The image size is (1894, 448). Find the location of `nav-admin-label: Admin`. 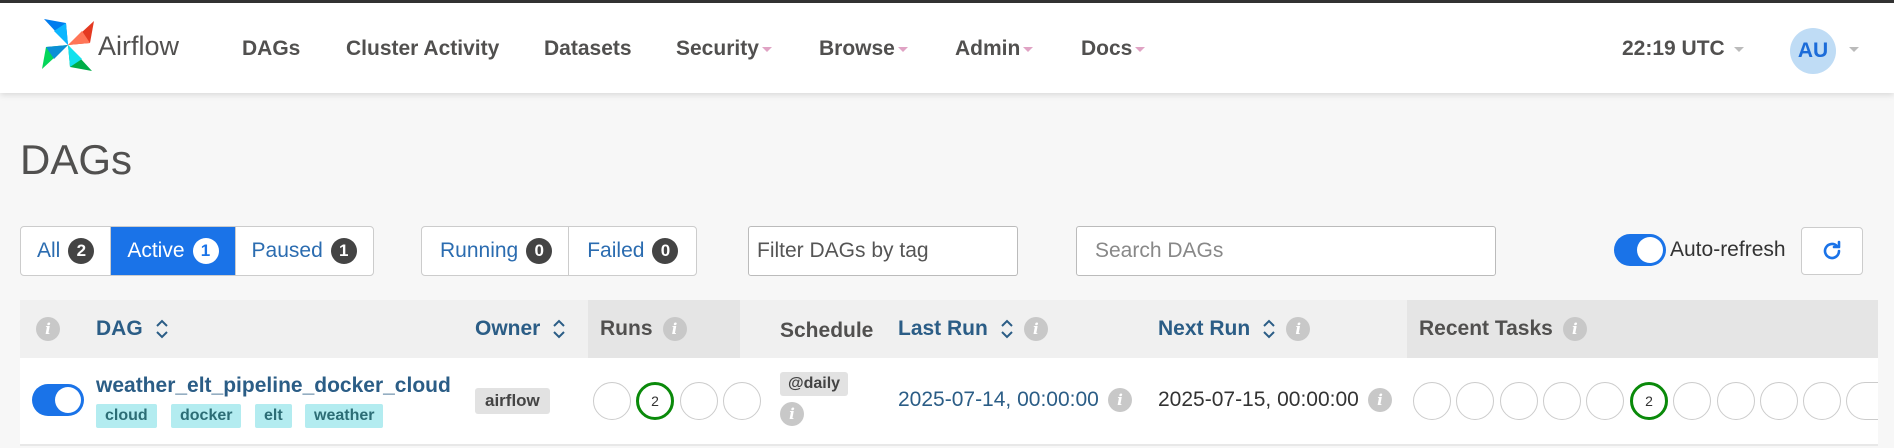

nav-admin-label: Admin is located at coordinates (988, 48).